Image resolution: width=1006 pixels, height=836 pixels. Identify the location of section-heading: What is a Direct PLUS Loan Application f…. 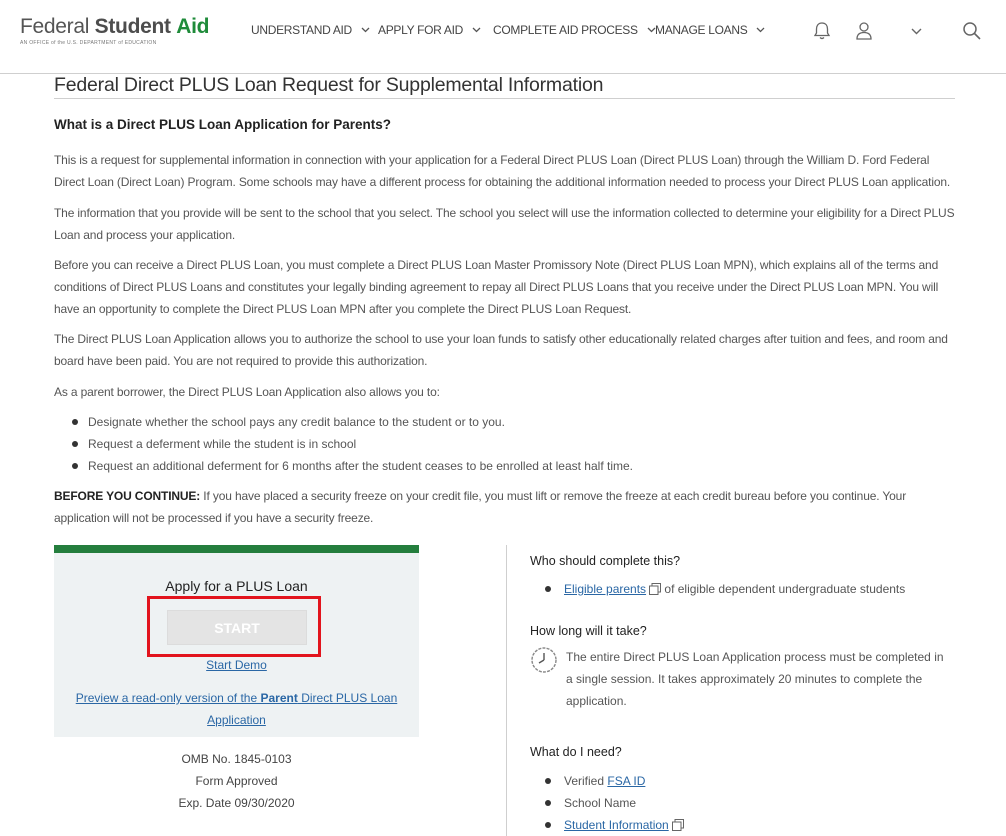
(223, 124).